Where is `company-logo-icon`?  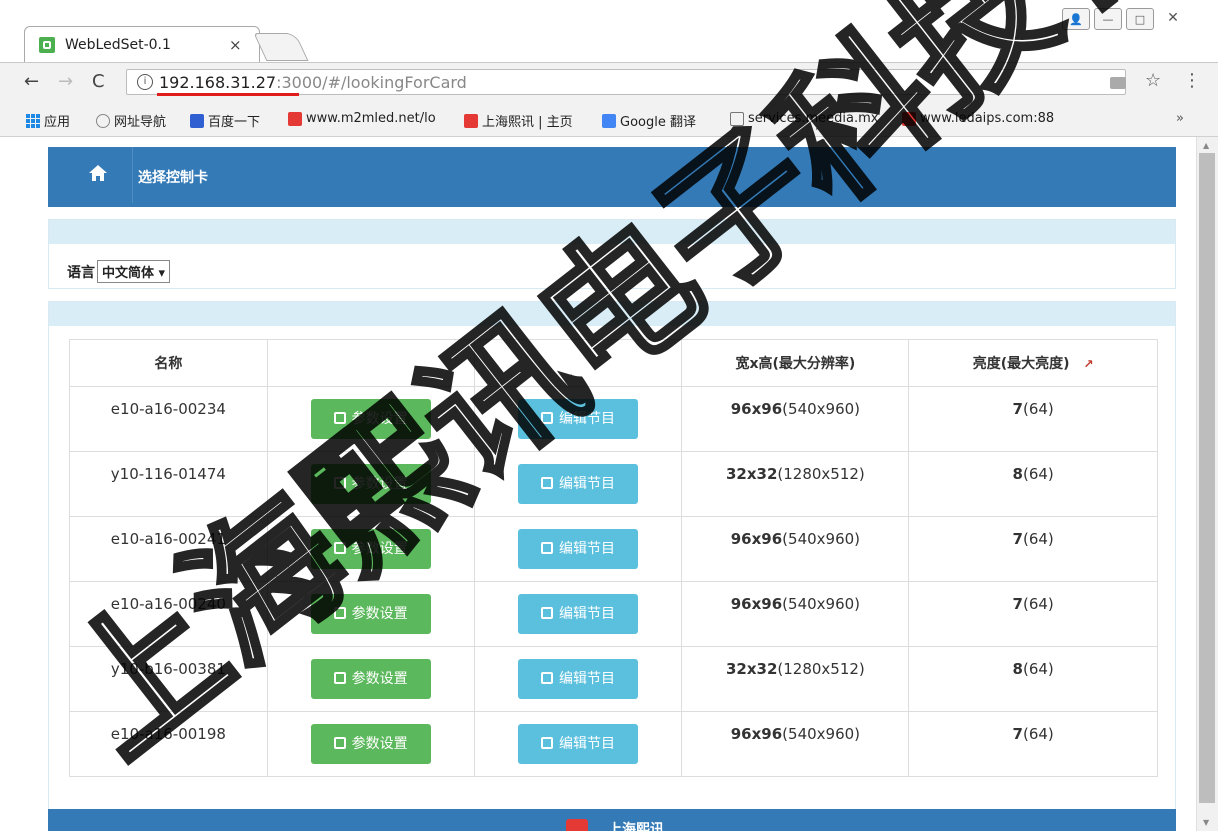
company-logo-icon is located at coordinates (577, 825).